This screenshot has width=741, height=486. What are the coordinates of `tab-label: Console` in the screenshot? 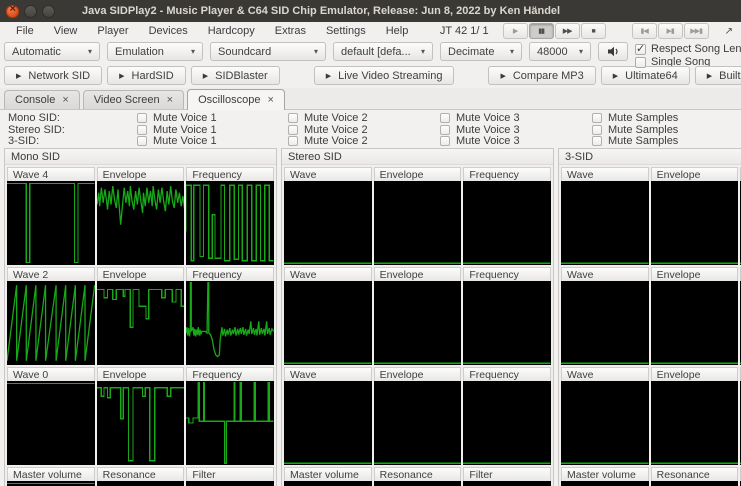 It's located at (35, 100).